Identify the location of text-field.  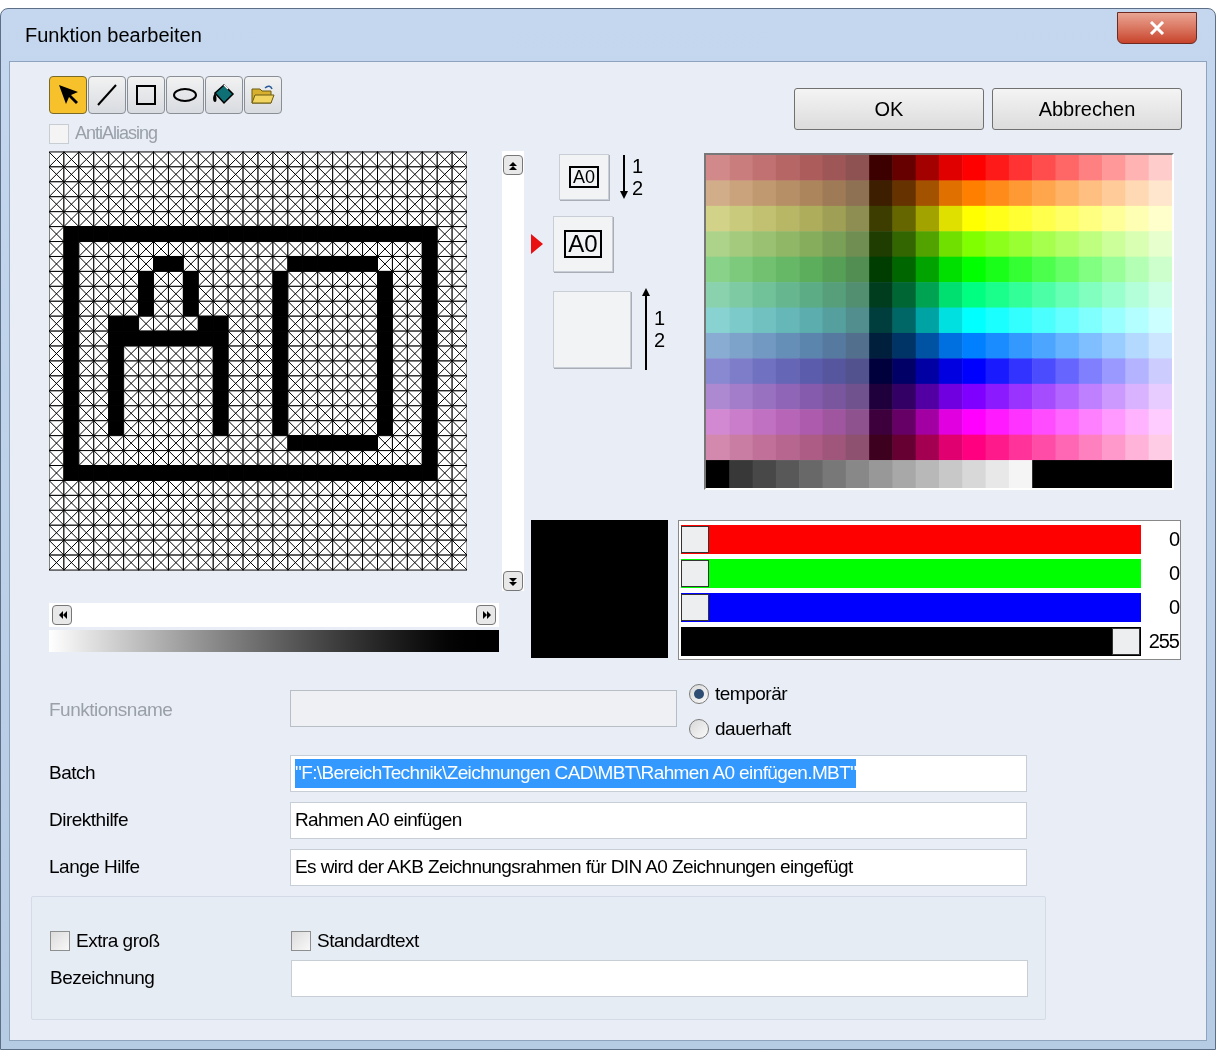
(659, 978).